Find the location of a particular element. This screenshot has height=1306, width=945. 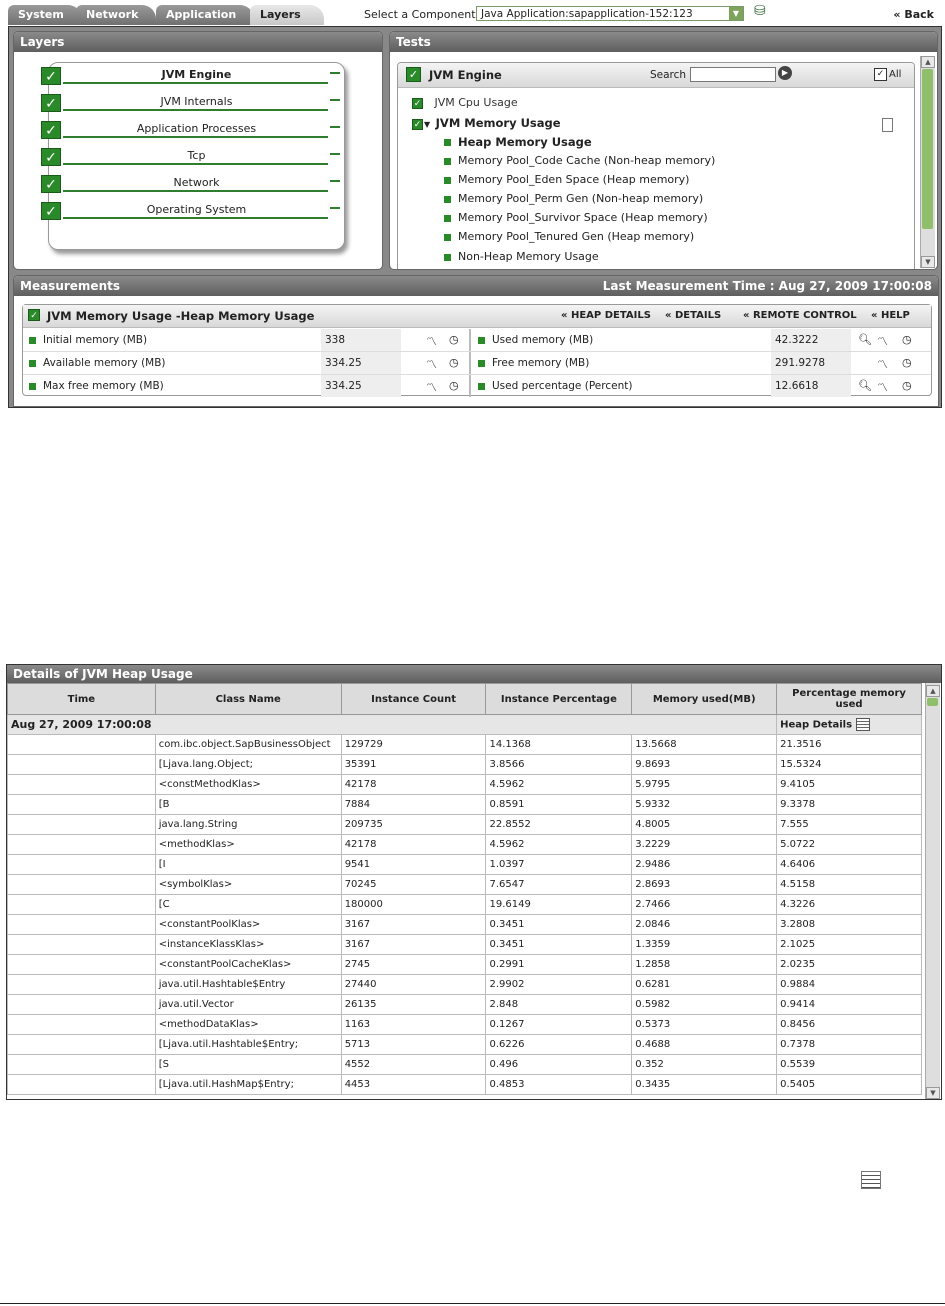

table-row: <constMethodKlas> 42178 4.5962 5.9795 9.4105 is located at coordinates (464, 784).